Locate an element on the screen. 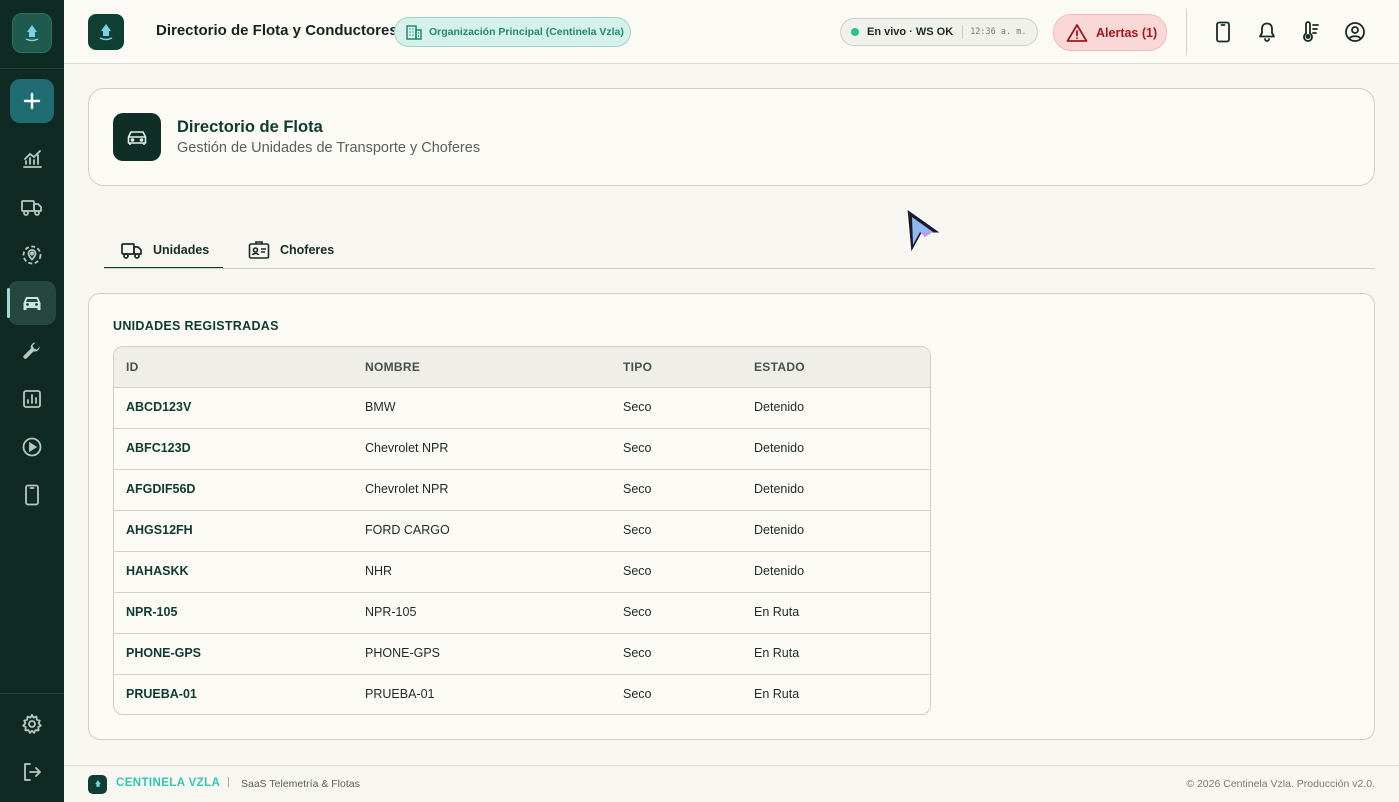 The height and width of the screenshot is (802, 1399). mouse-cursor-icon is located at coordinates (924, 233).